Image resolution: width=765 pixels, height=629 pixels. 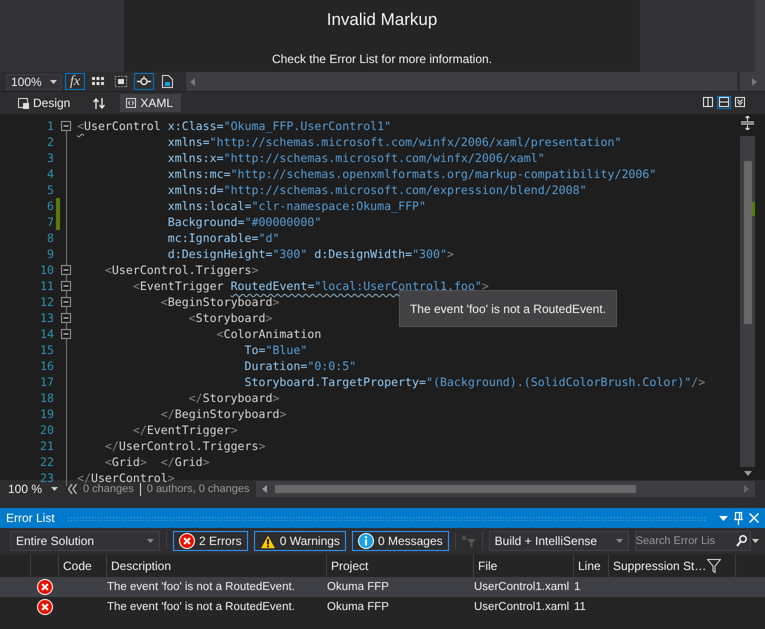 What do you see at coordinates (47, 270) in the screenshot?
I see `line-number: 10` at bounding box center [47, 270].